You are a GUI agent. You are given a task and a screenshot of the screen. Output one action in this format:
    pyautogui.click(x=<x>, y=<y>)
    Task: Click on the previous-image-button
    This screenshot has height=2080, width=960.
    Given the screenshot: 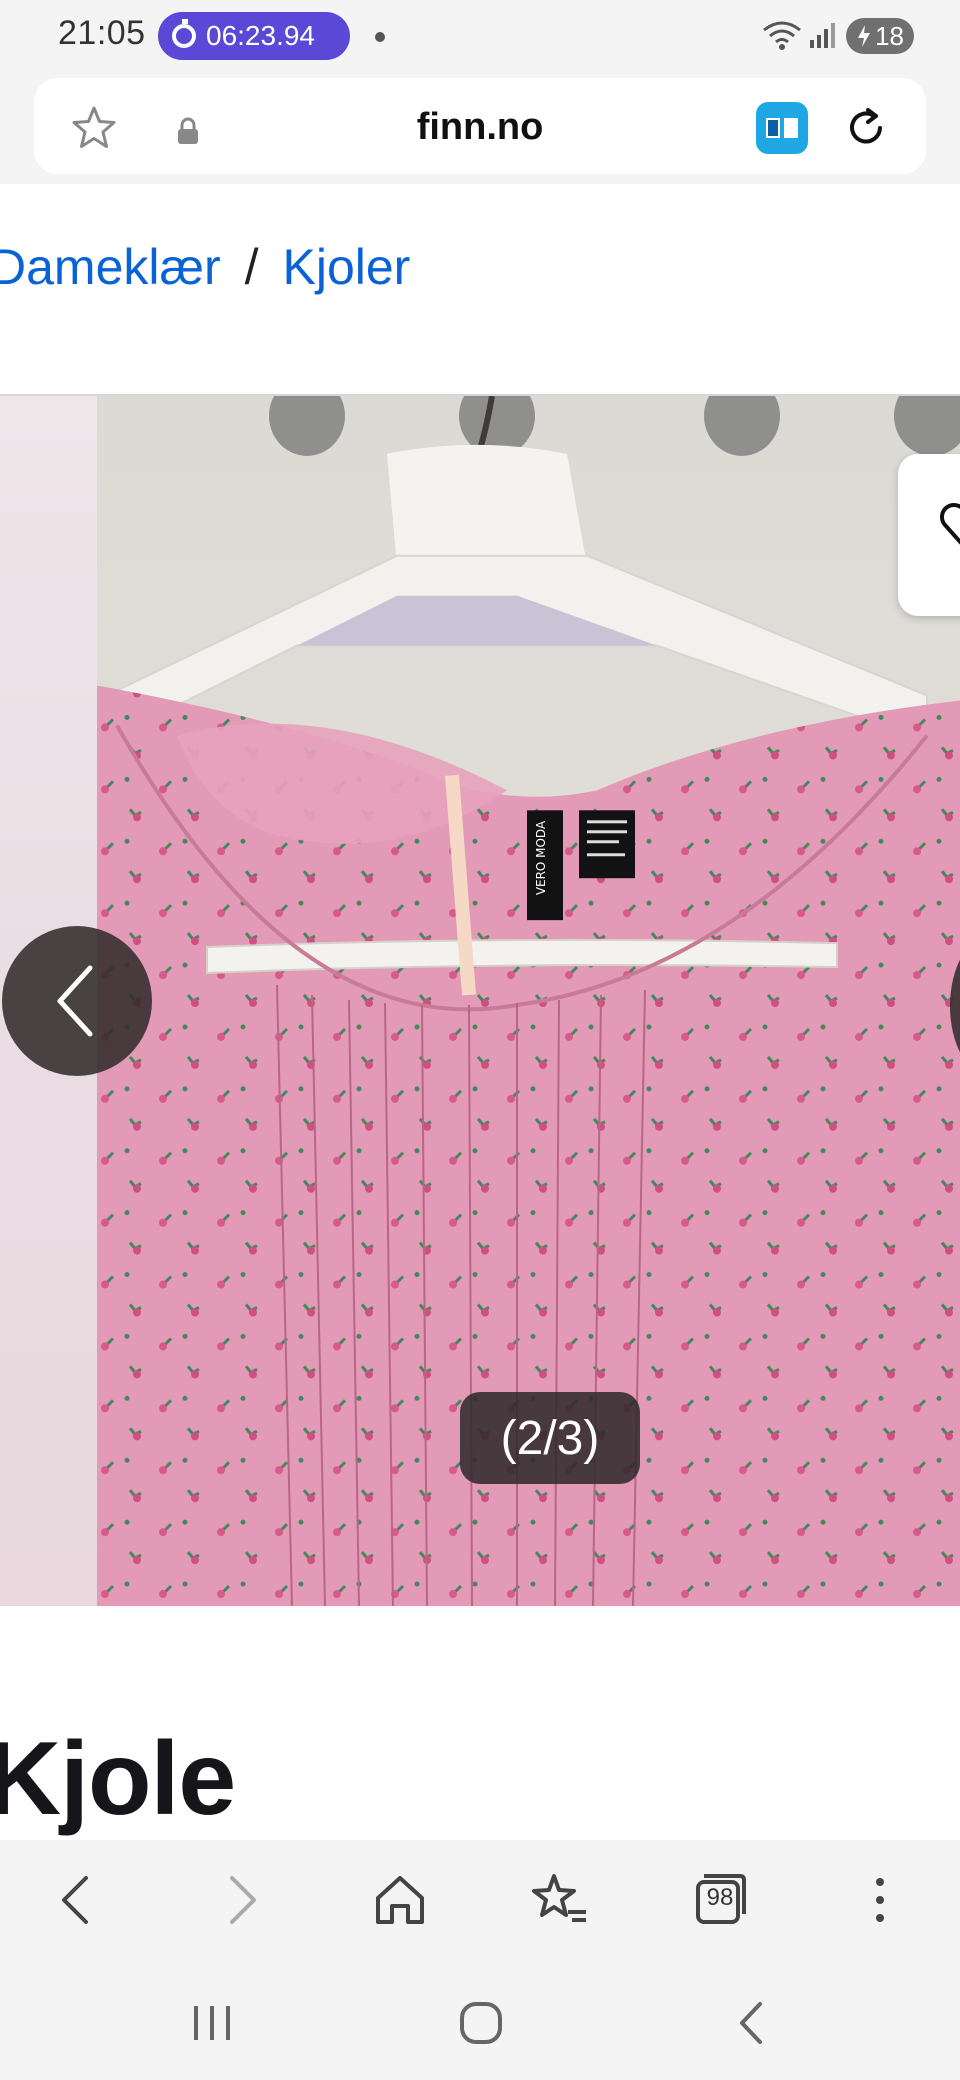 What is the action you would take?
    pyautogui.click(x=77, y=1001)
    